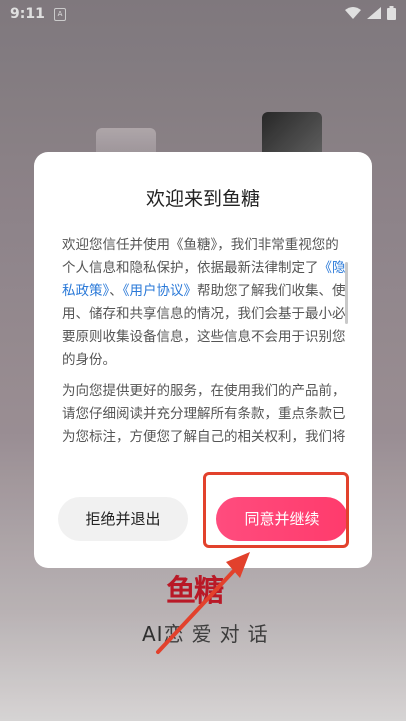  Describe the element at coordinates (346, 293) in the screenshot. I see `scrollbar` at that location.